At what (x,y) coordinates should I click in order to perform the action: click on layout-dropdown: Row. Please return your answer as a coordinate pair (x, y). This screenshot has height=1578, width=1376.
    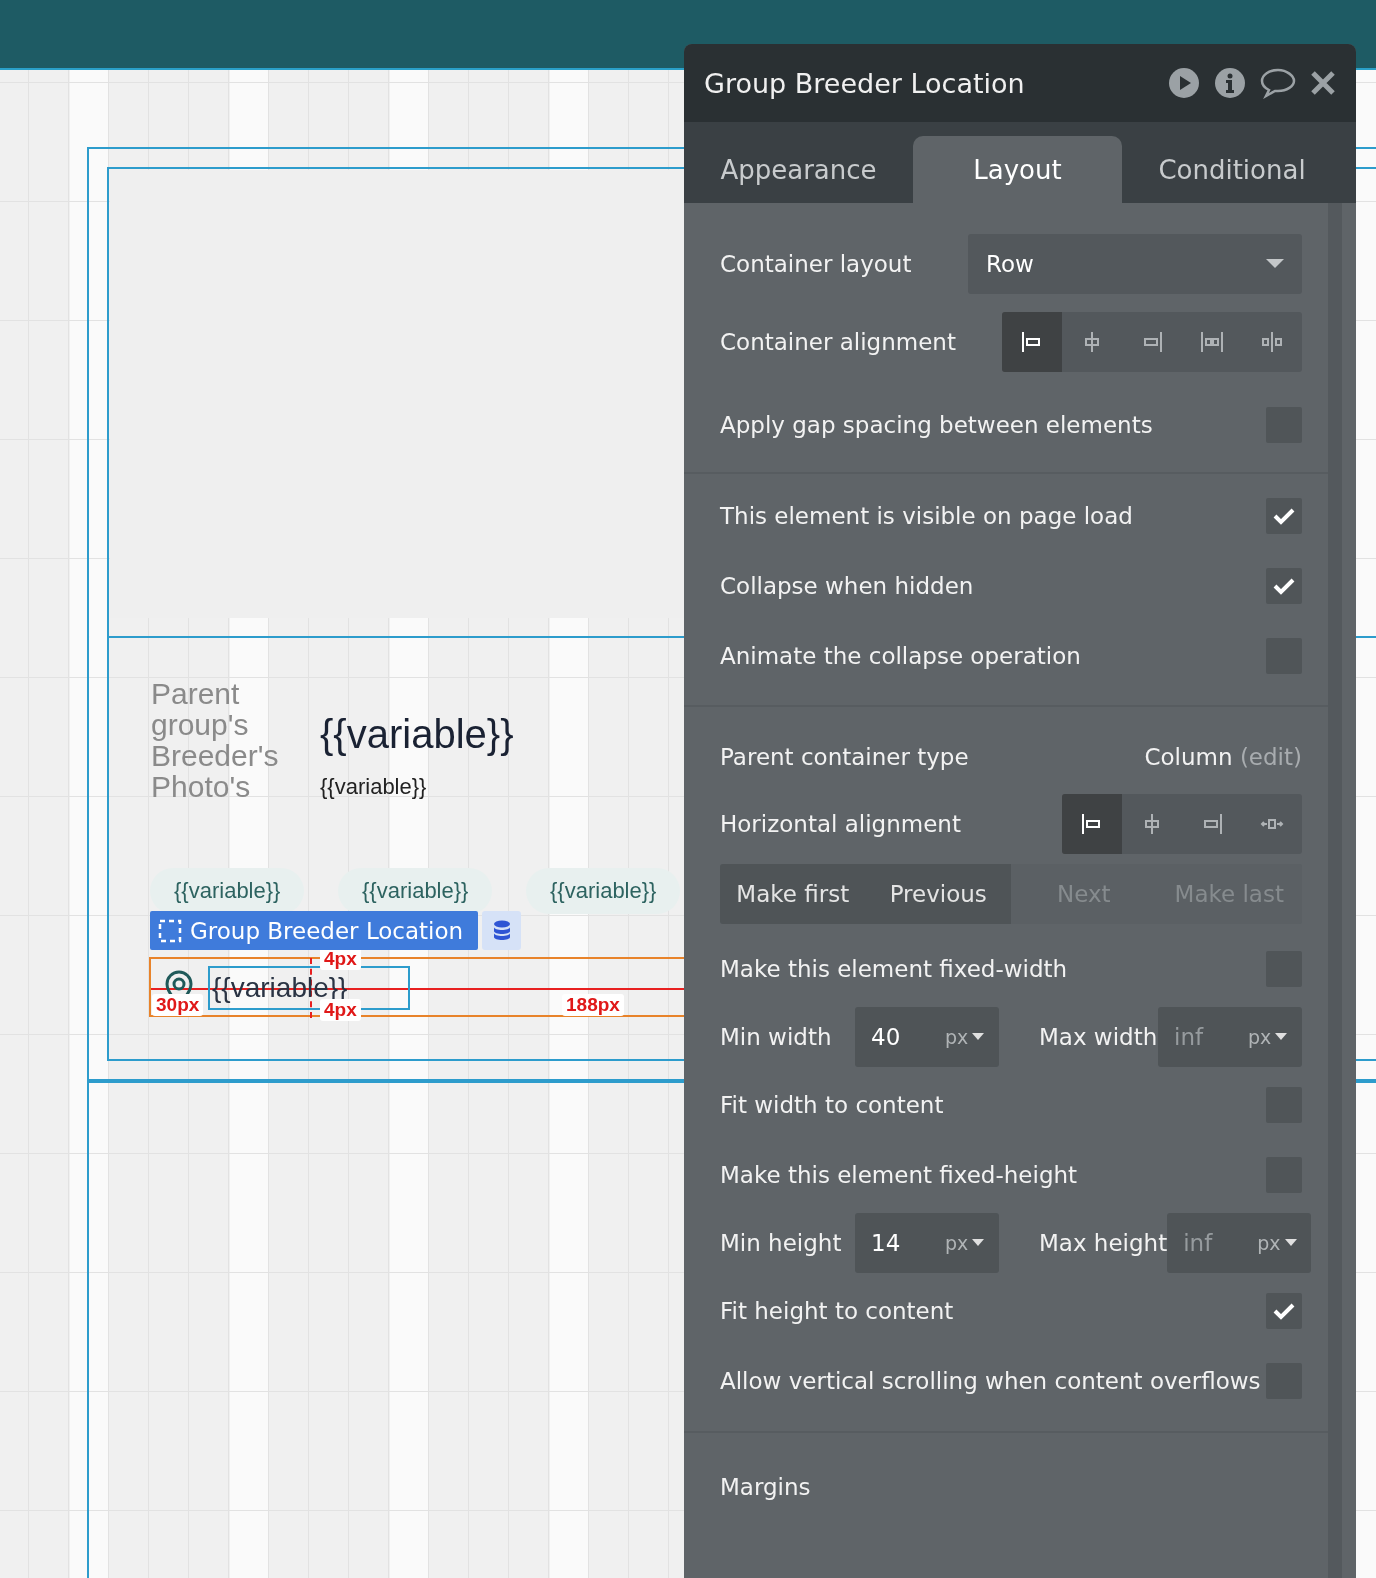
    Looking at the image, I should click on (1135, 264).